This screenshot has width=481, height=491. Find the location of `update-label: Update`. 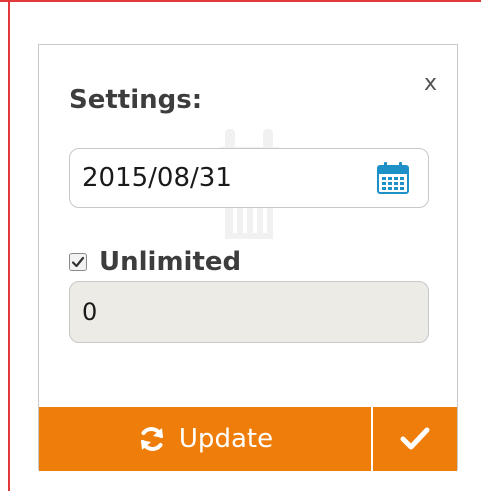

update-label: Update is located at coordinates (226, 439).